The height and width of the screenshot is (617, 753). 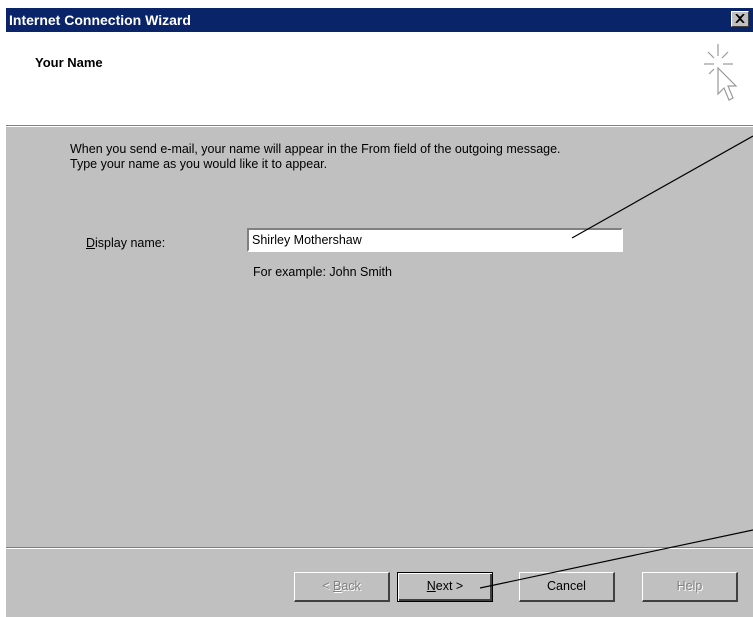 What do you see at coordinates (91, 243) in the screenshot?
I see `display-name-label-accel: D` at bounding box center [91, 243].